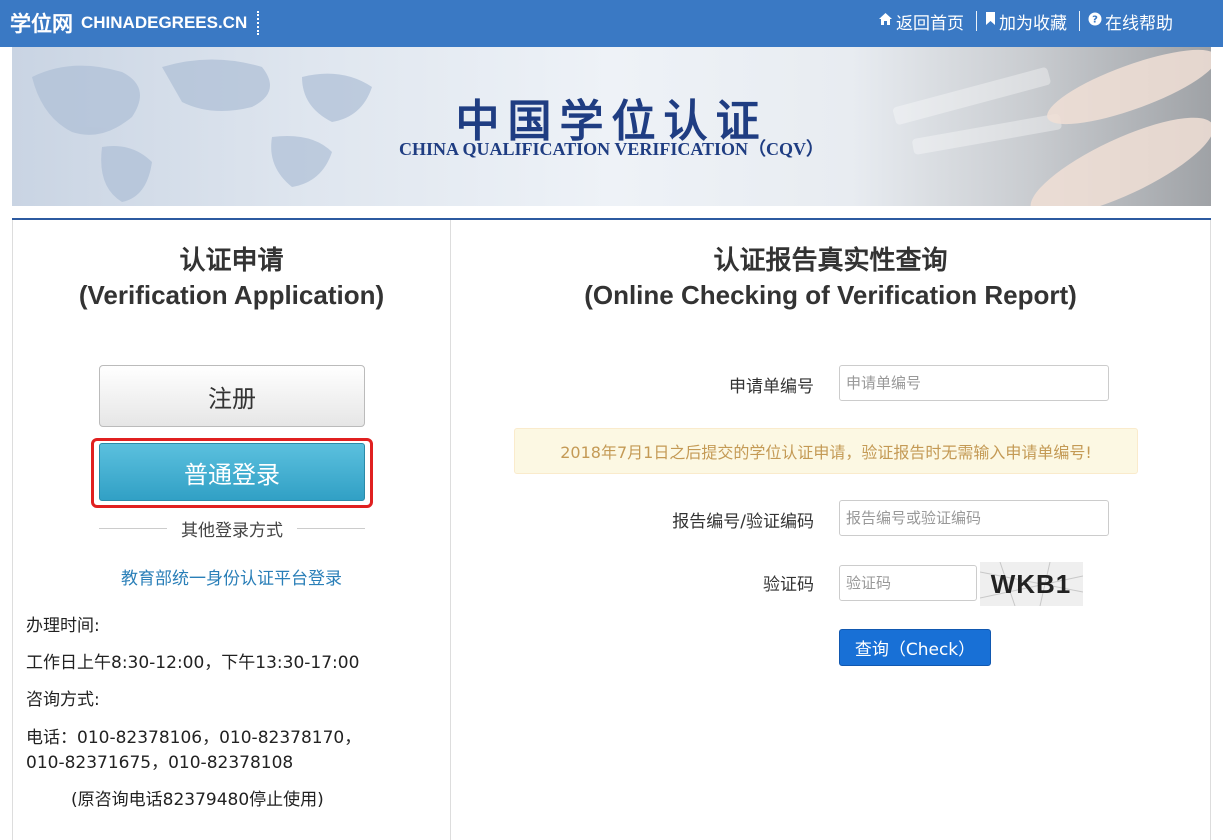 Image resolution: width=1223 pixels, height=840 pixels. I want to click on captcha-image: WKB1, so click(1031, 584).